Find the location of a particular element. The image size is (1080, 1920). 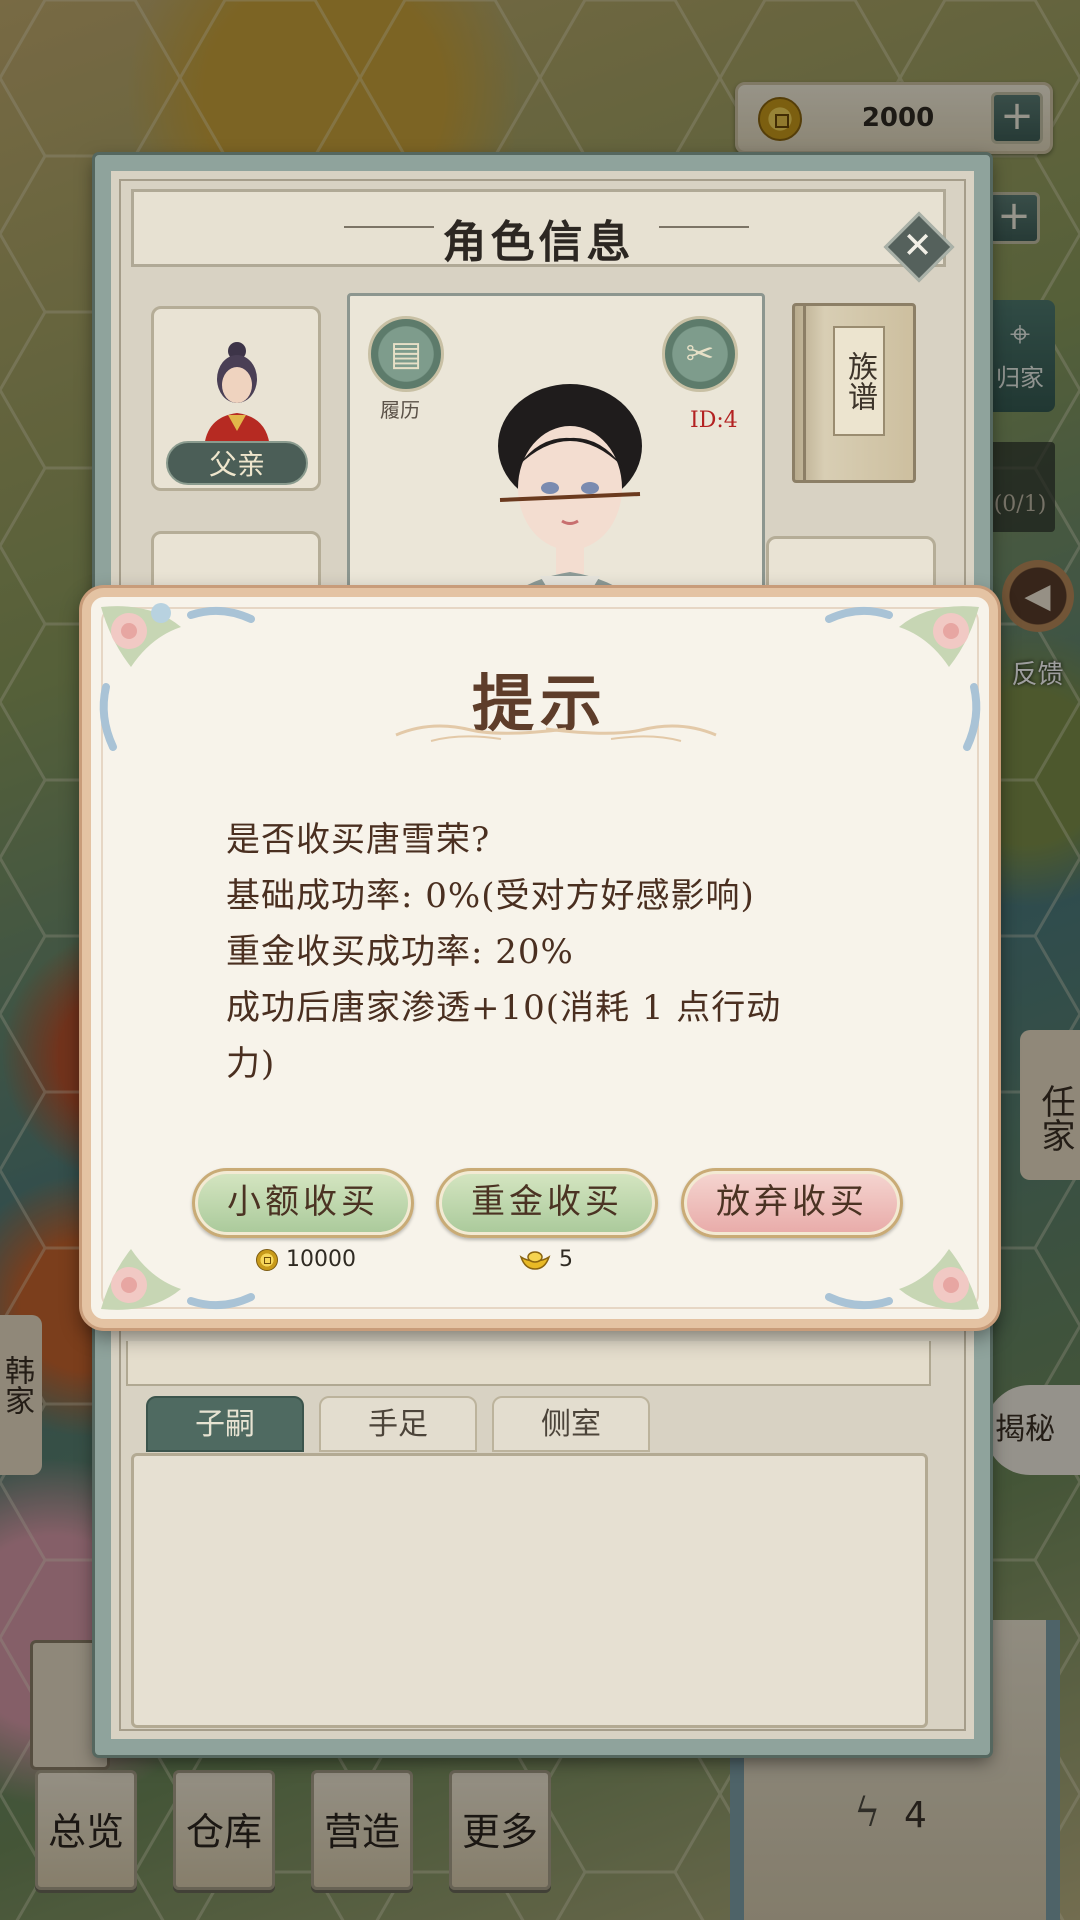

abandon-bribe-button: 放弃收买 is located at coordinates (792, 1203).